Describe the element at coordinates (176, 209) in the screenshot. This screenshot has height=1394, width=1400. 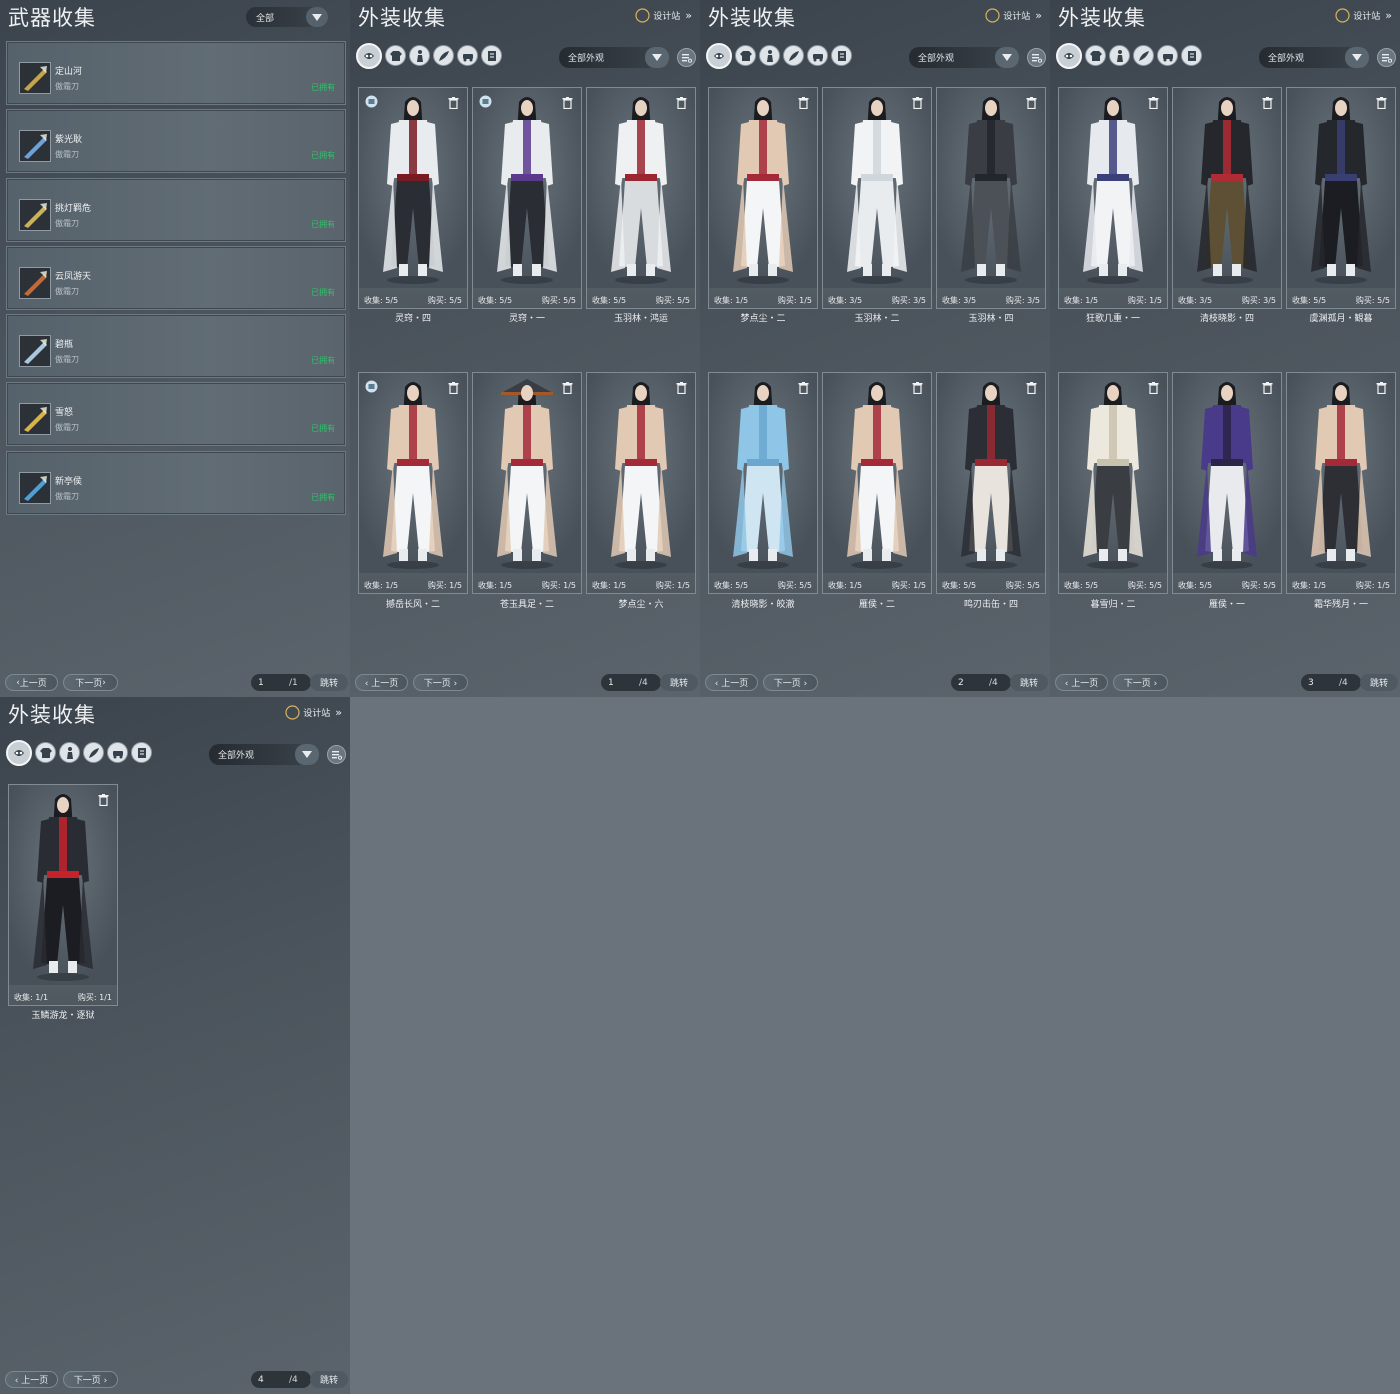
I see `weapon-list-item: 挑灯羁危 傲霜刀 已拥有` at that location.